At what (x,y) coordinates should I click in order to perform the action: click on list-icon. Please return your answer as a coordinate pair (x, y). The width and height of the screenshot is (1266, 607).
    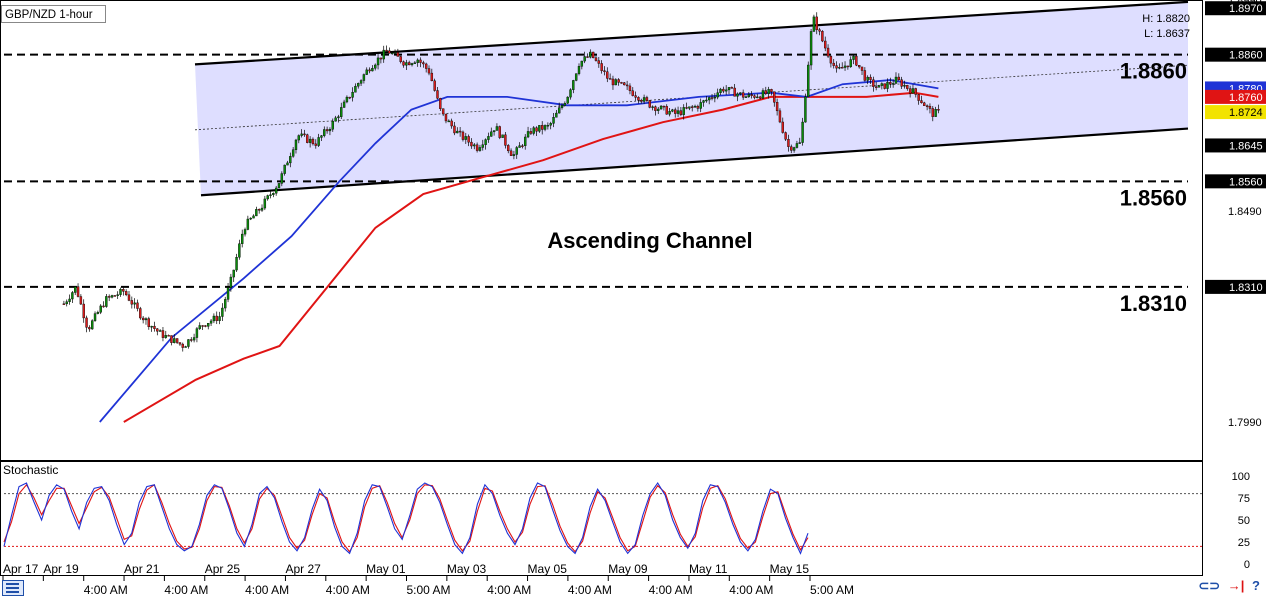
    Looking at the image, I should click on (13, 588).